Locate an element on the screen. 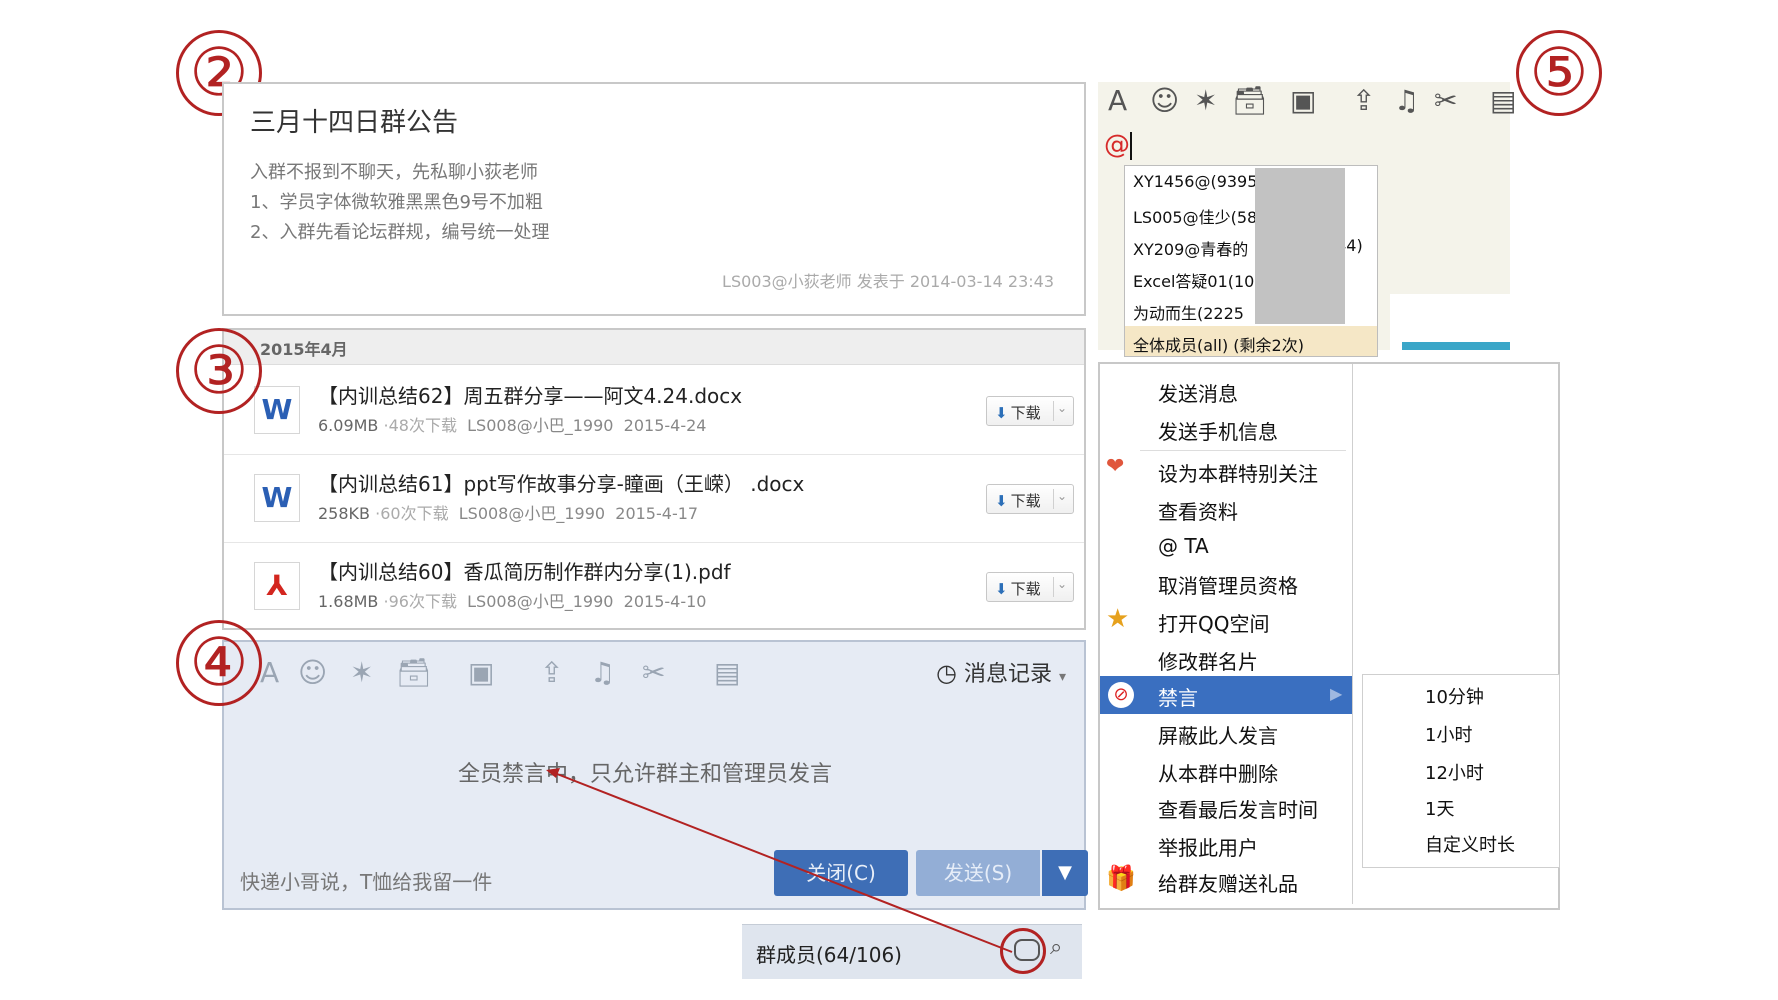 The width and height of the screenshot is (1778, 1000). menu-item-send-sms: 发送手机信息 is located at coordinates (1218, 430).